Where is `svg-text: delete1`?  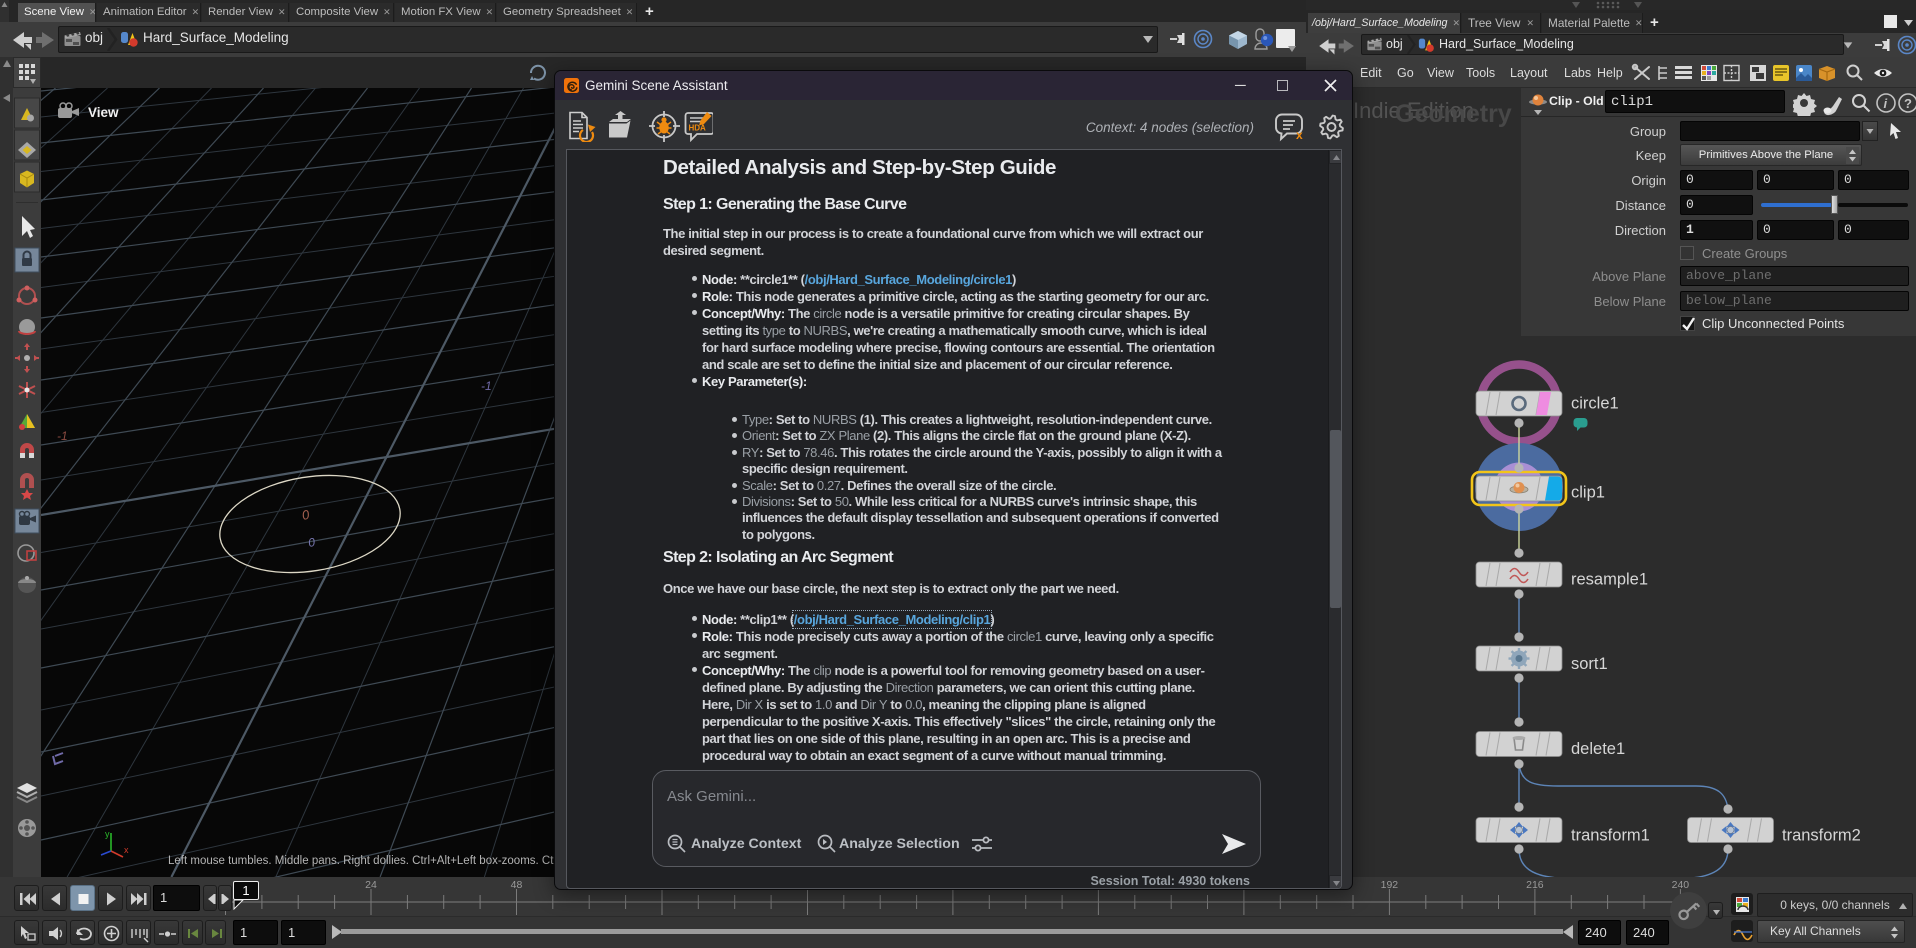 svg-text: delete1 is located at coordinates (1598, 749).